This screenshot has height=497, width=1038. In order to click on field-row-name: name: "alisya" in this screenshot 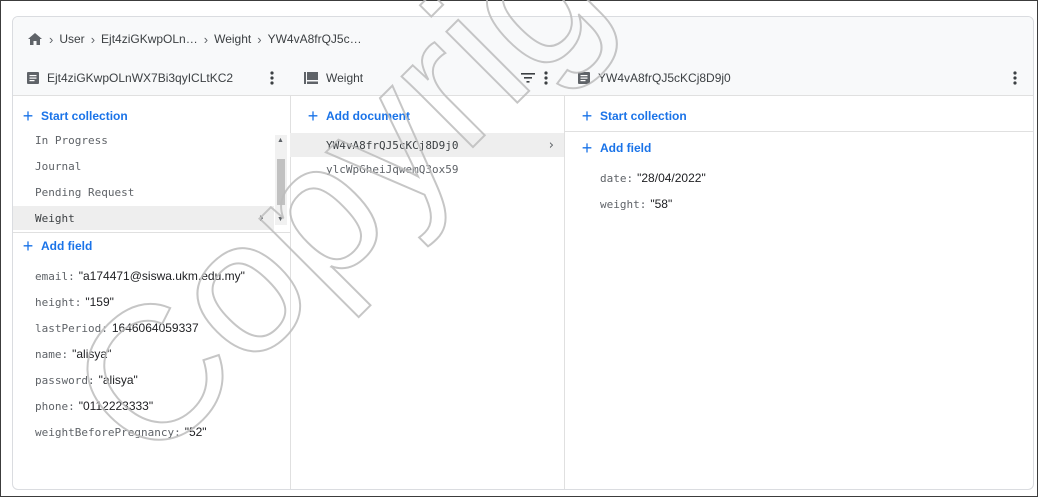, I will do `click(151, 354)`.